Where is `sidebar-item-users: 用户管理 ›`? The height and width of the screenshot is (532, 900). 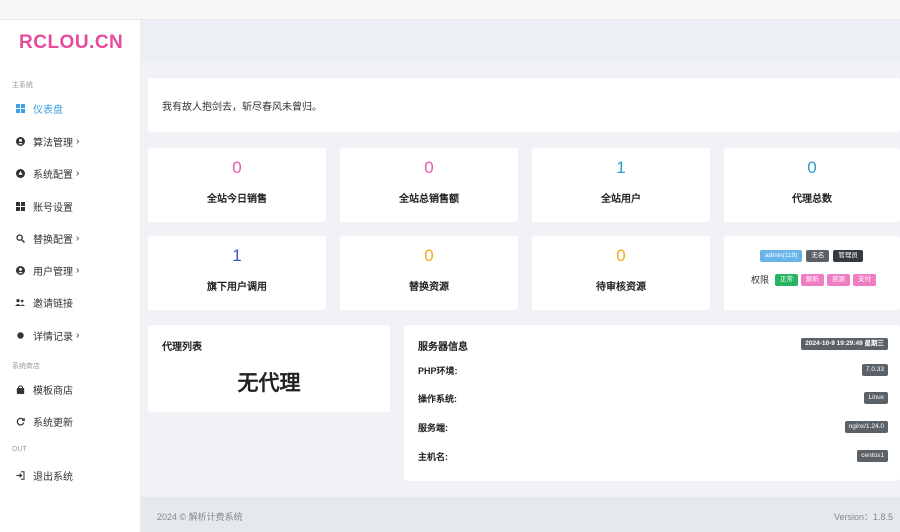 sidebar-item-users: 用户管理 › is located at coordinates (70, 270).